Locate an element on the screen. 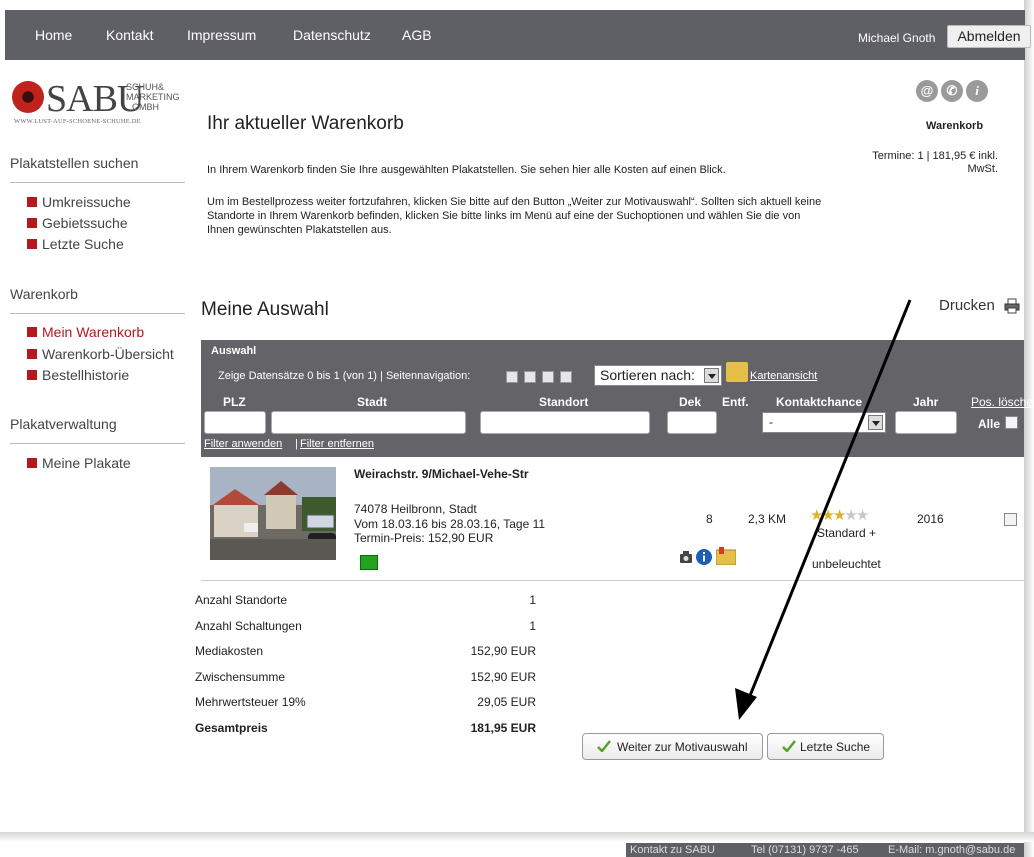  button-label: Weiter zur Motivauswahl is located at coordinates (682, 747).